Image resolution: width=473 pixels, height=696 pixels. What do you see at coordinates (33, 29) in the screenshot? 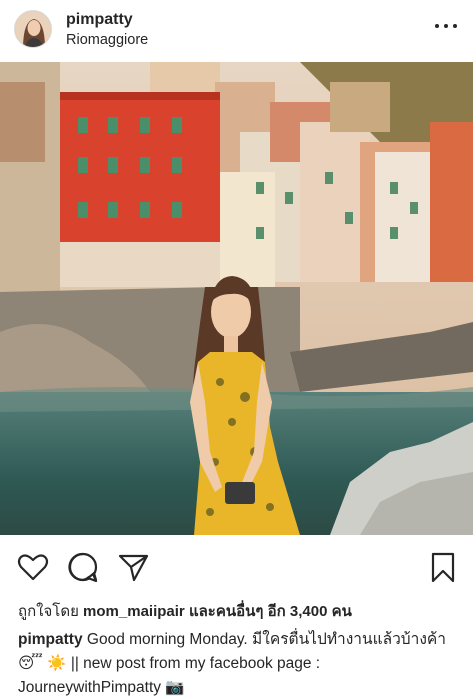
I see `profile-avatar` at bounding box center [33, 29].